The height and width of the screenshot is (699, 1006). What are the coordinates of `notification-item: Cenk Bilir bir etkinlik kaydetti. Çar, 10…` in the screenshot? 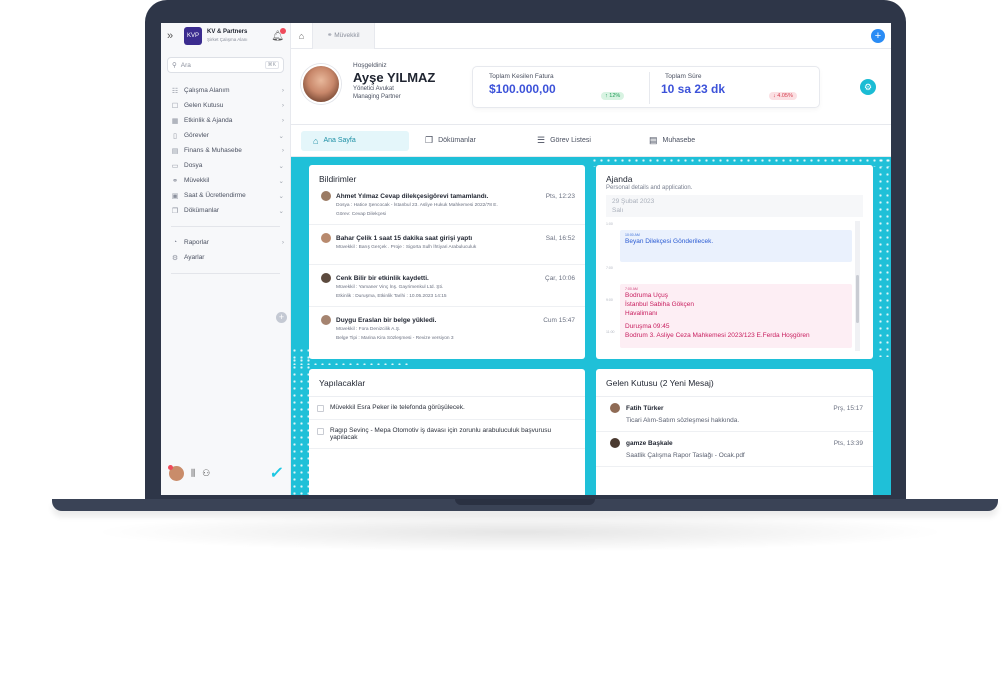 It's located at (447, 286).